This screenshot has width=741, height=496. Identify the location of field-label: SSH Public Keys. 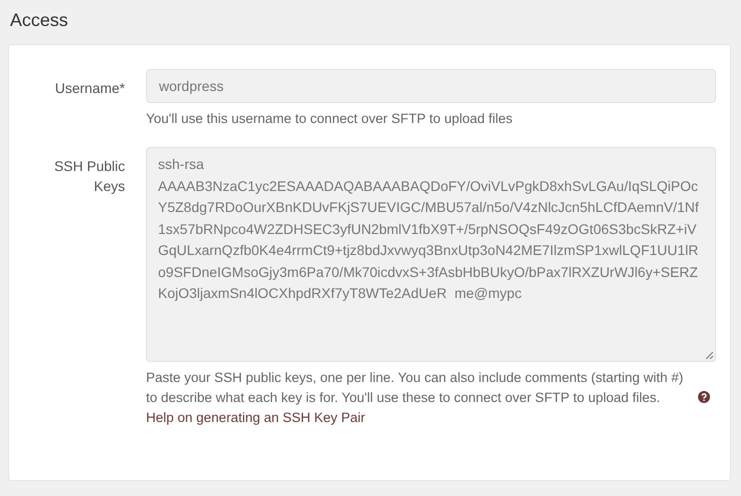
(89, 176).